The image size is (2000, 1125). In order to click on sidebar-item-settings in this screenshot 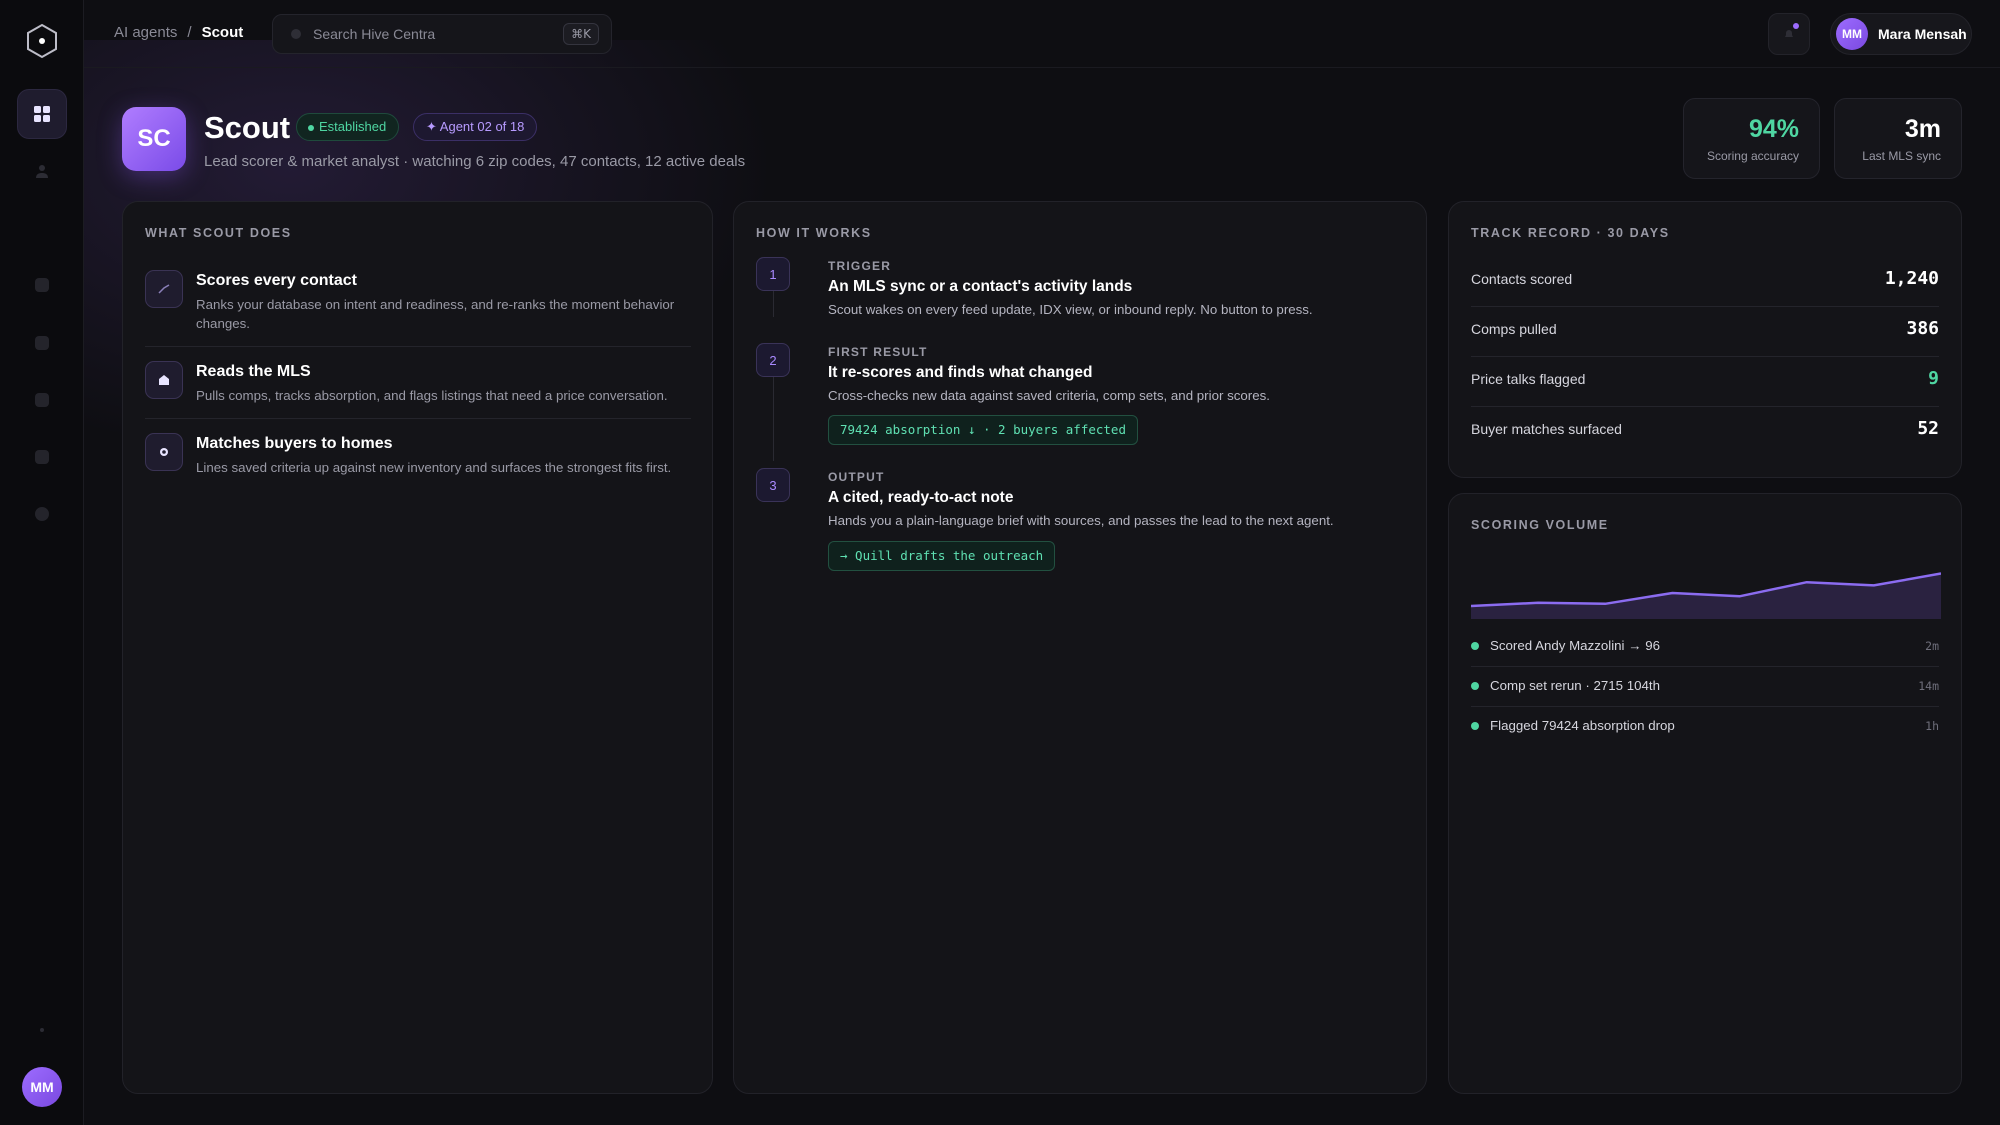, I will do `click(42, 1030)`.